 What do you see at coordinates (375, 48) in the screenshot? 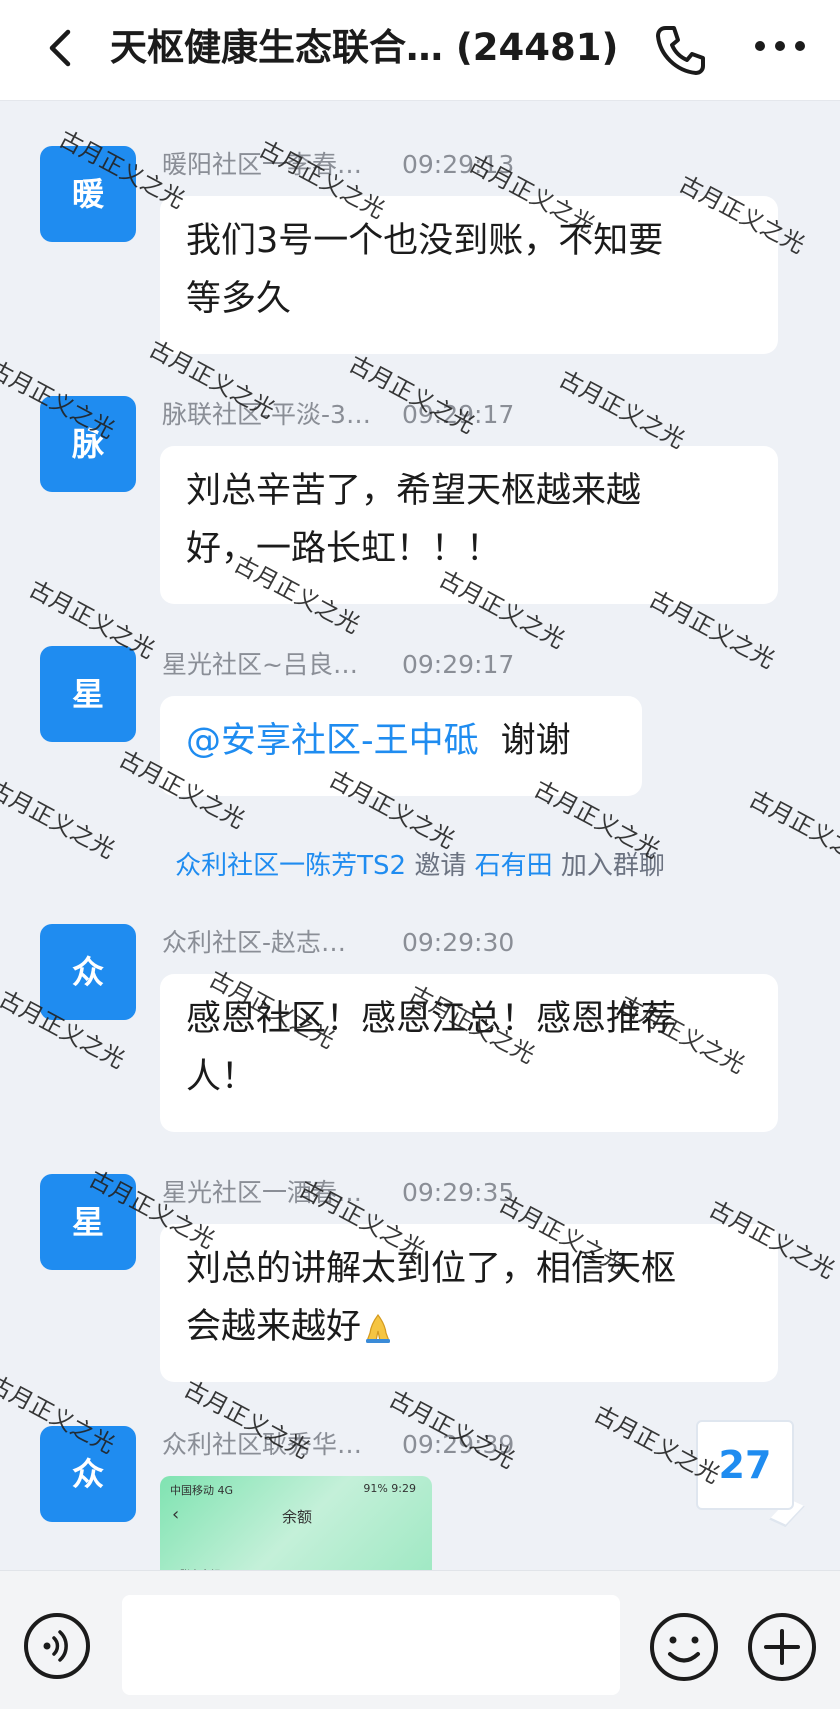
I see `chat-title: 天枢健康生态联合… (24481)` at bounding box center [375, 48].